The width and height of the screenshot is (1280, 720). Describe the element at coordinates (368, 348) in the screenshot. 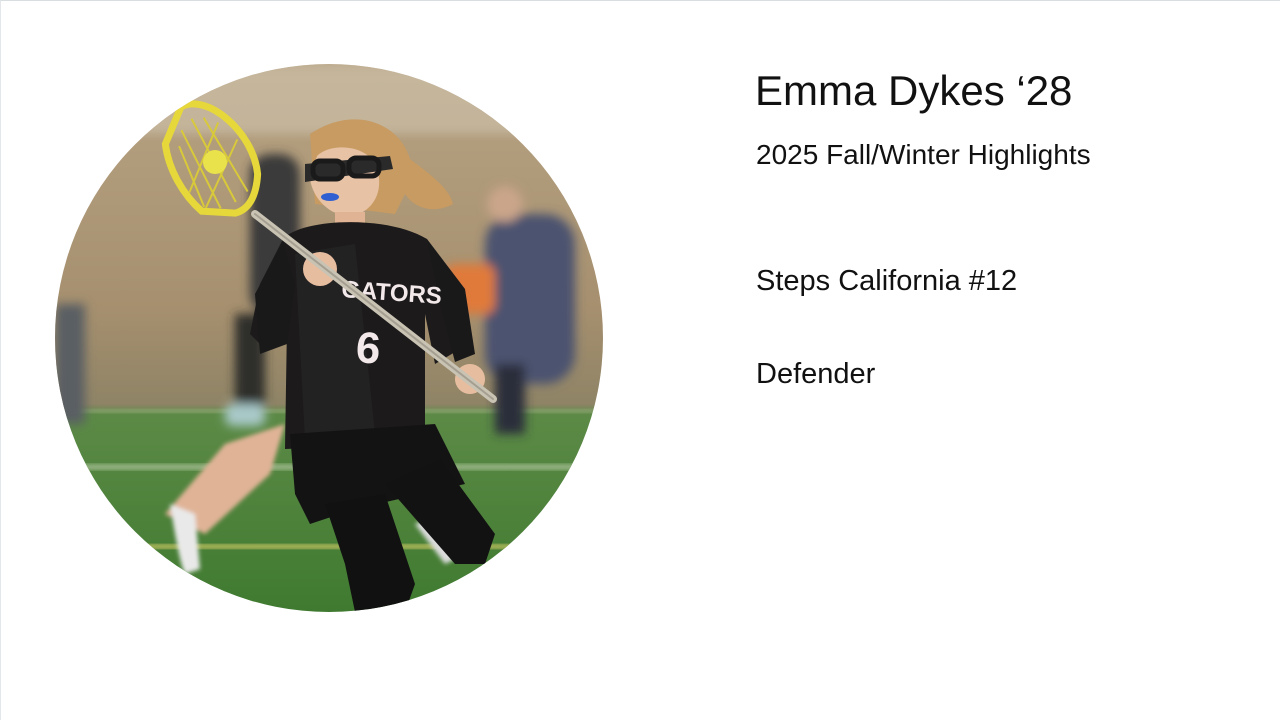

I see `svg-text: 6` at that location.